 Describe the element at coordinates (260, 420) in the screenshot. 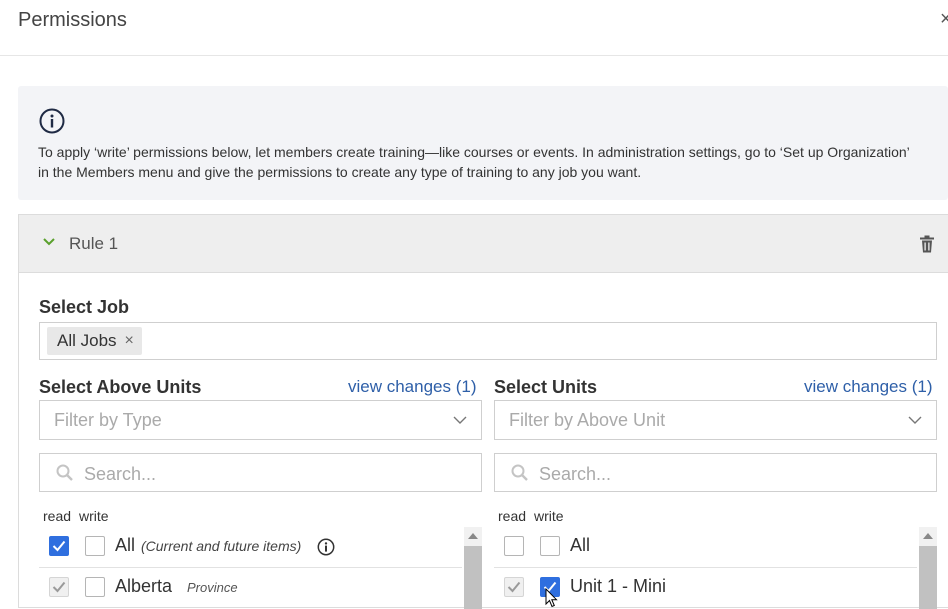

I see `filter-by-type-select: Filter by Type` at that location.